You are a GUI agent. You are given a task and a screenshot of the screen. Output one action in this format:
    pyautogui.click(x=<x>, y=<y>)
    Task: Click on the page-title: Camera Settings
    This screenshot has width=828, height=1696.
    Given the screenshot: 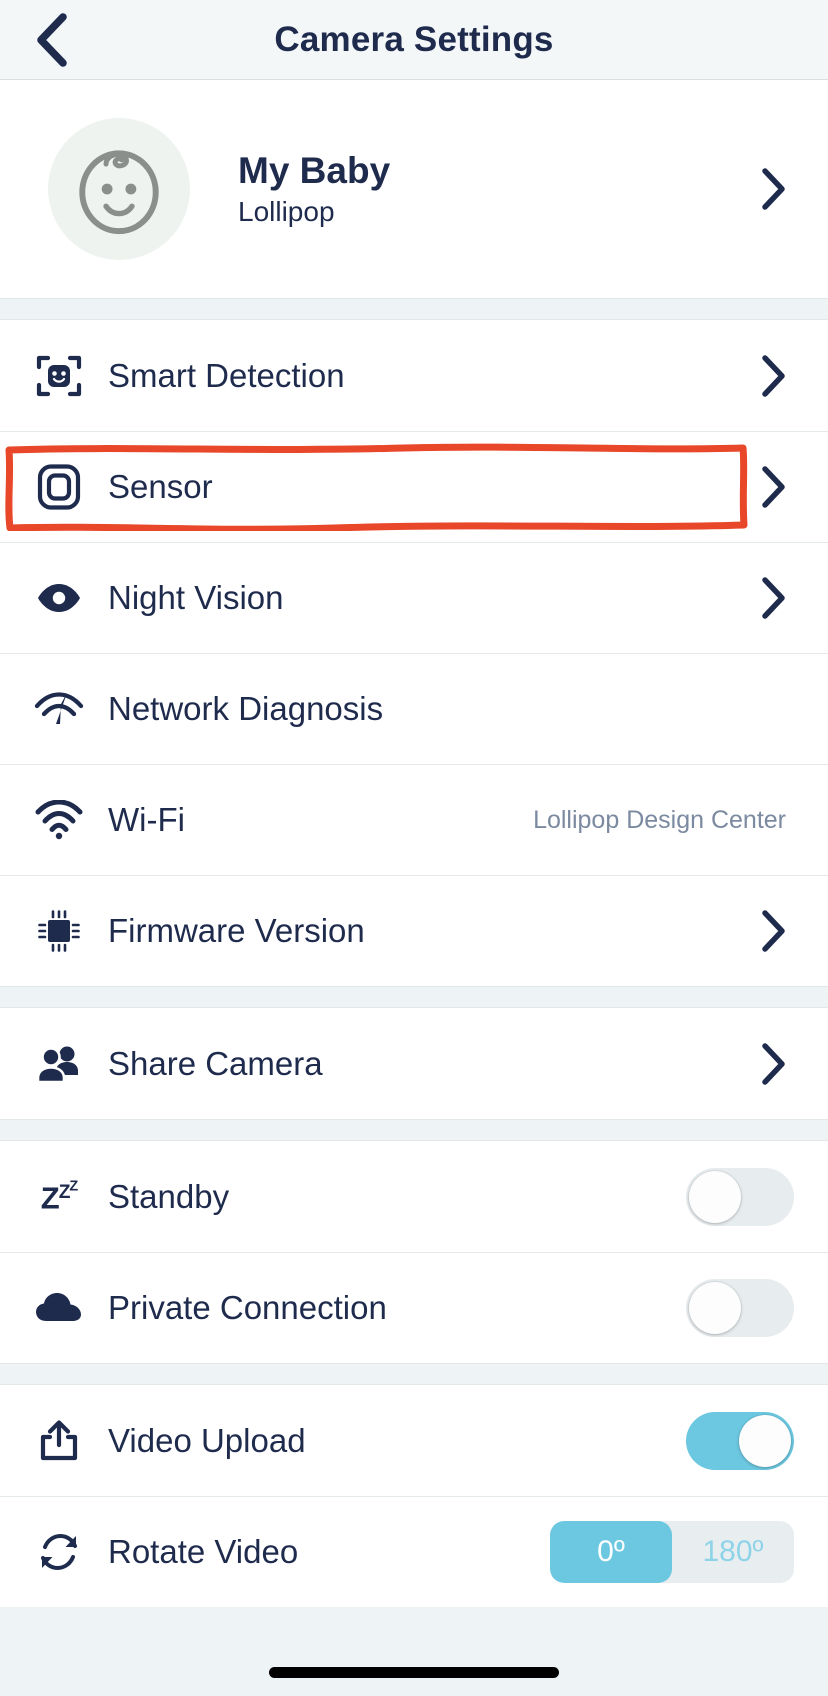 What is the action you would take?
    pyautogui.click(x=414, y=39)
    